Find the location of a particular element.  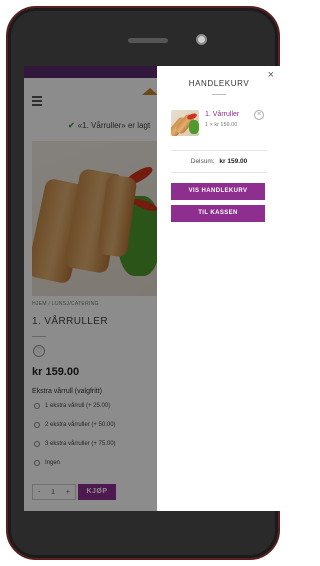

cart-item-image is located at coordinates (185, 123).